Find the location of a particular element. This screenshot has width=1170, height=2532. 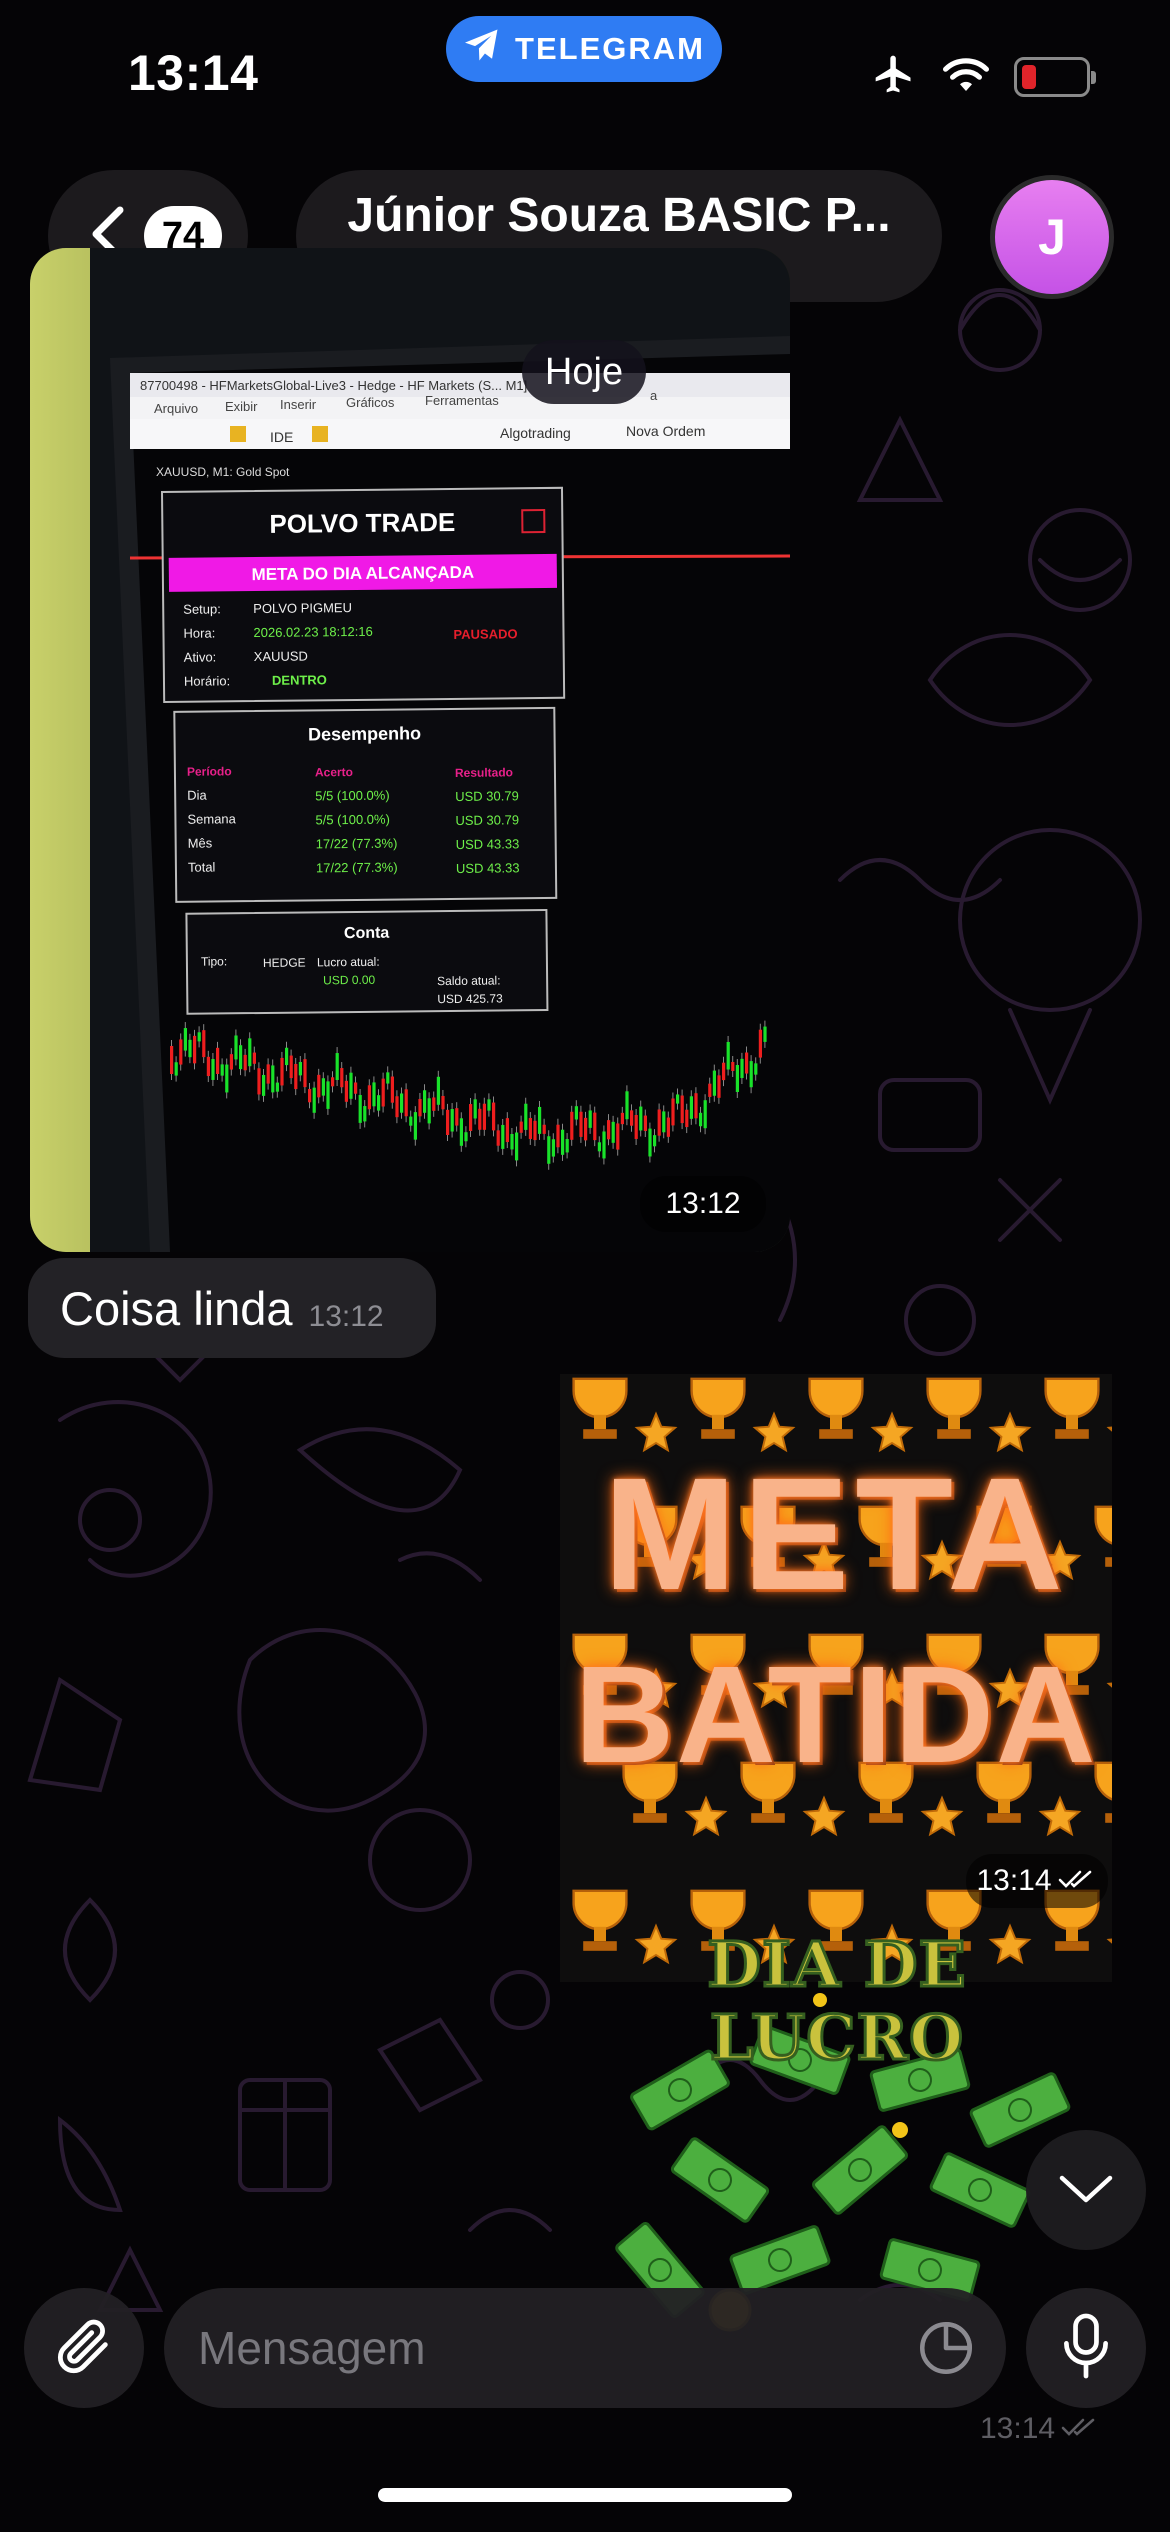

mt-chart-label: XAUUSD, M1: Gold Spot is located at coordinates (223, 472).